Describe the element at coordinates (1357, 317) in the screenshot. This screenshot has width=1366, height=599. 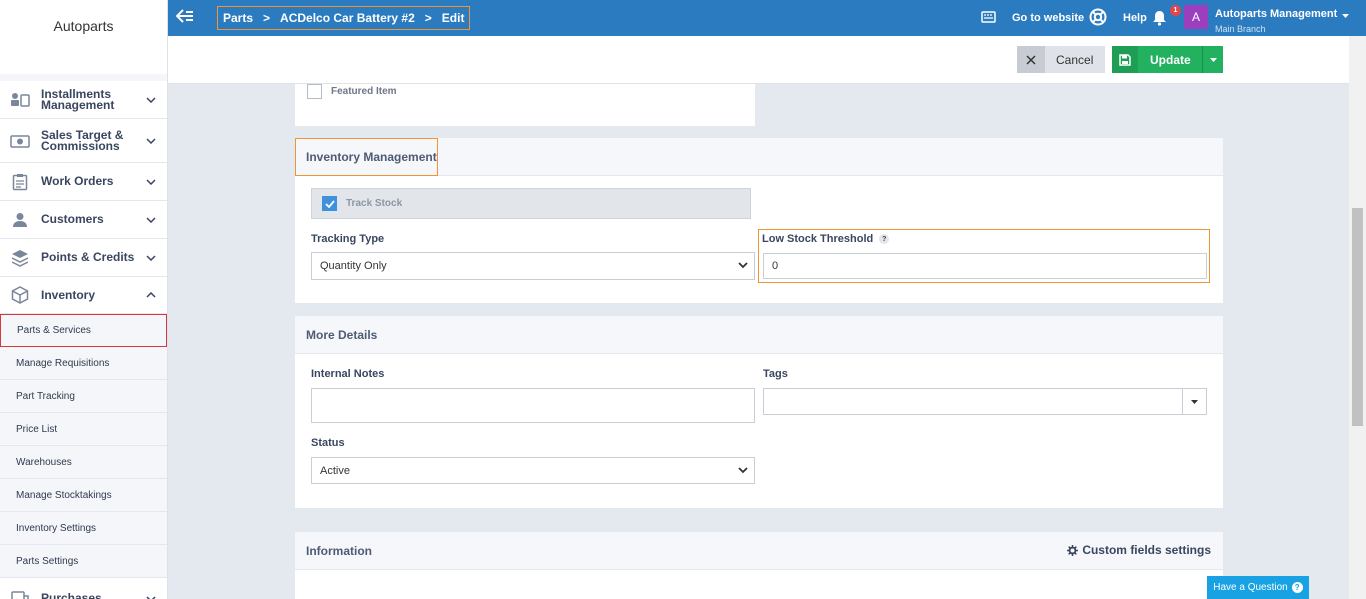
I see `scrollbar-thumb` at that location.